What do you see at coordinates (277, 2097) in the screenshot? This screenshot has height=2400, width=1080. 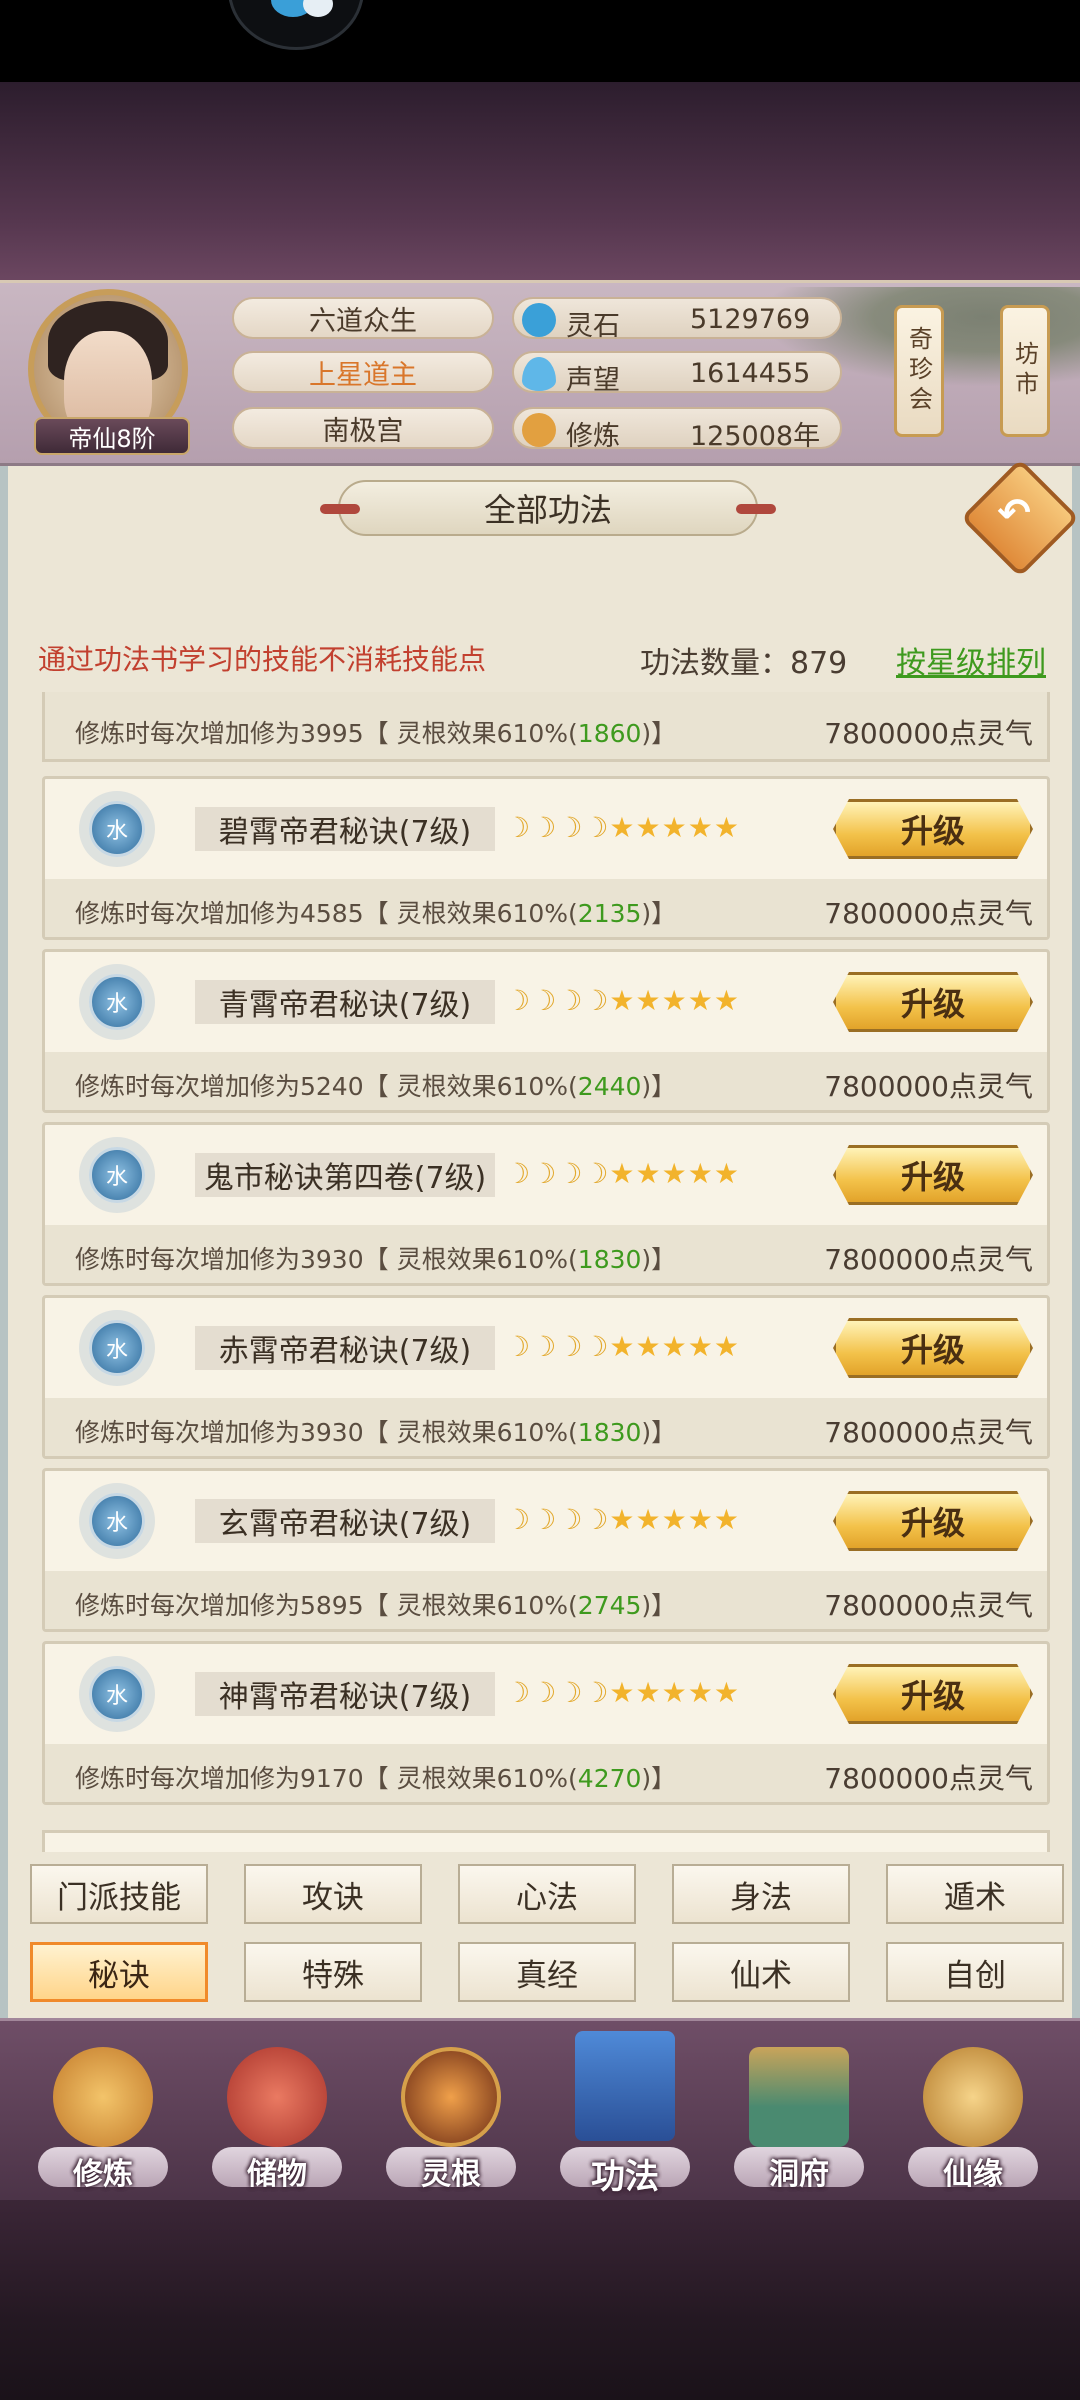 I see `storage-bag-icon` at bounding box center [277, 2097].